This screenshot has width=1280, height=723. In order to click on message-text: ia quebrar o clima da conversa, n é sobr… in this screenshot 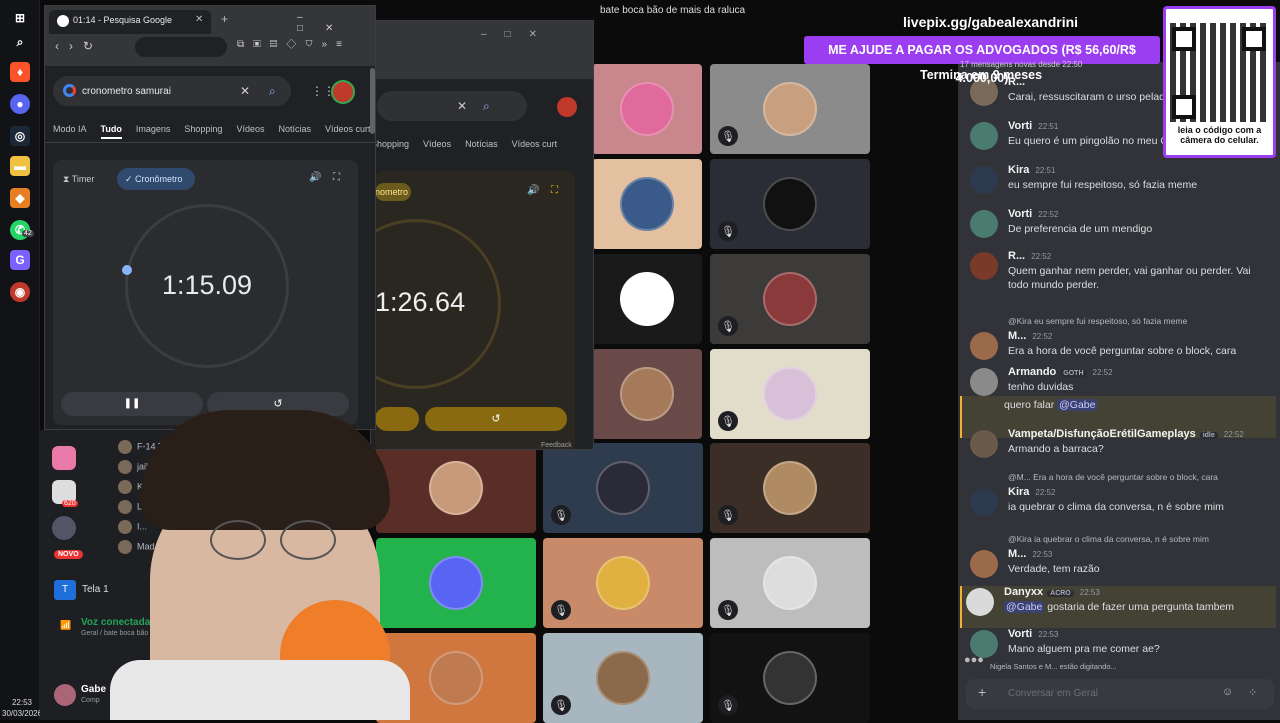, I will do `click(1116, 507)`.